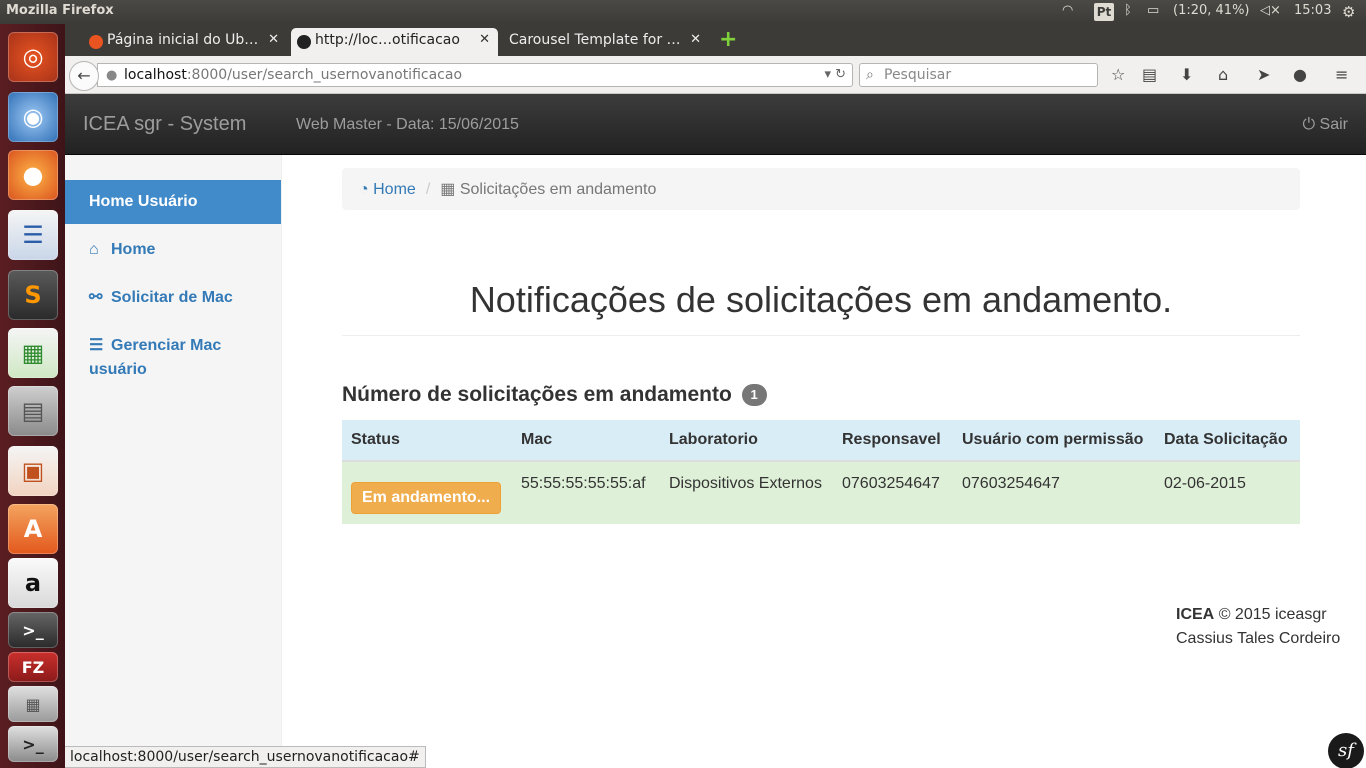 The height and width of the screenshot is (768, 1366). I want to click on chromium-icon: ◉, so click(33, 117).